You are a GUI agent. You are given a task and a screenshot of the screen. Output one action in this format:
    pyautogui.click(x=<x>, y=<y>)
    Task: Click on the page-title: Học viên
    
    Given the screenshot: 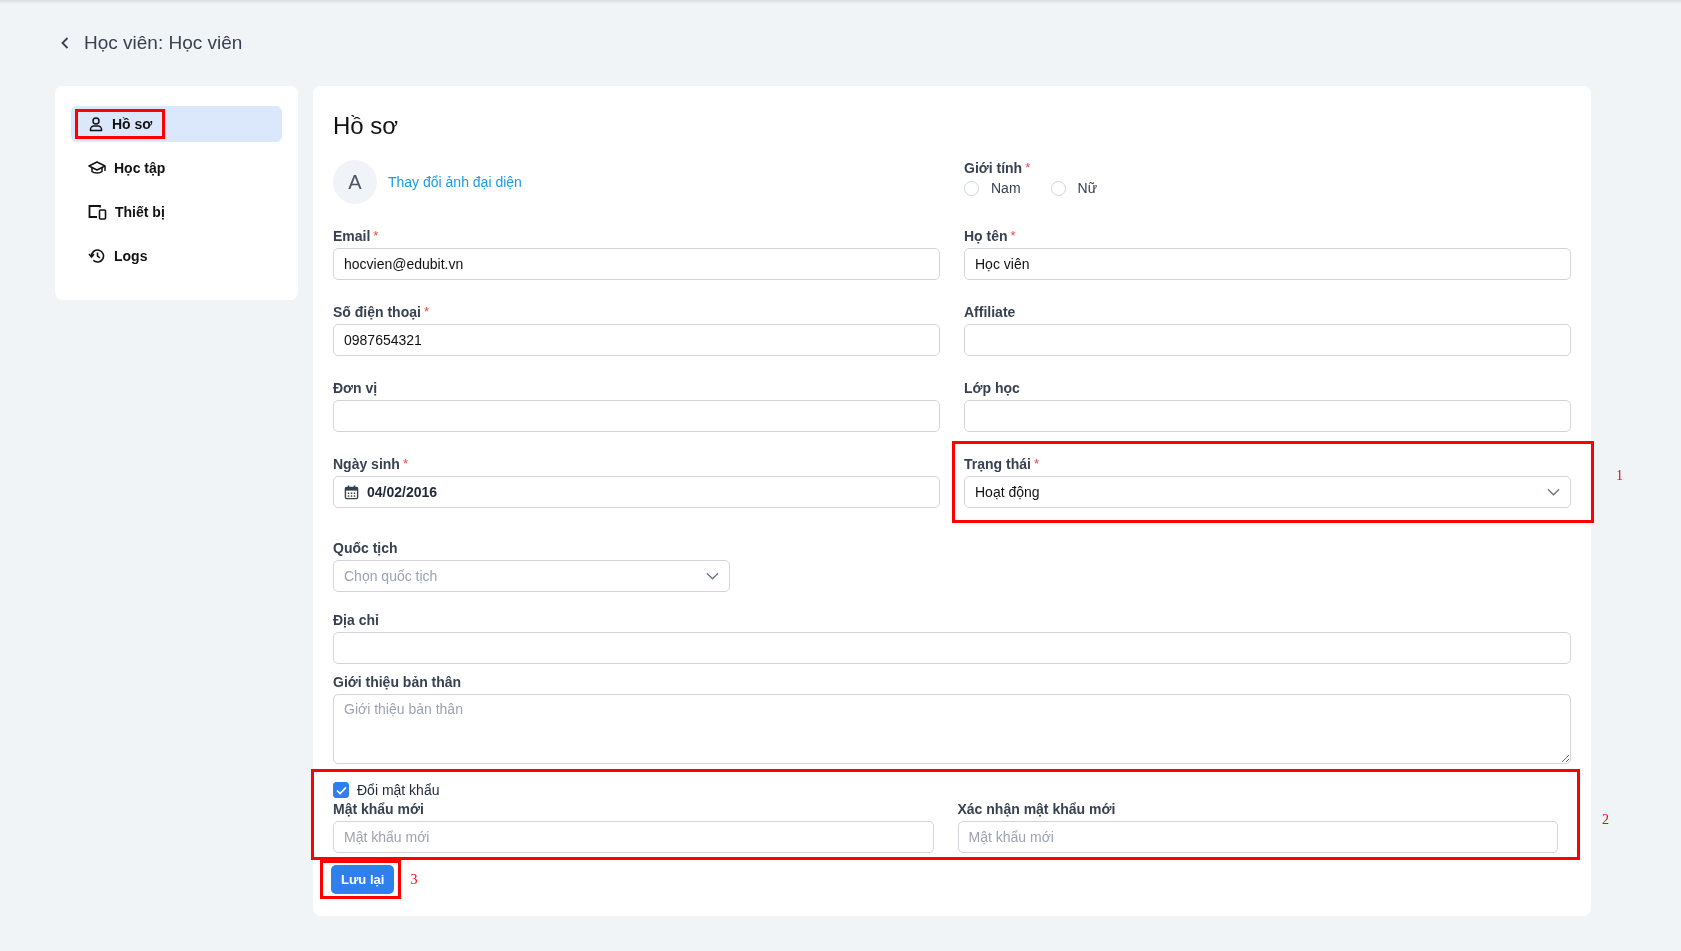 What is the action you would take?
    pyautogui.click(x=163, y=43)
    